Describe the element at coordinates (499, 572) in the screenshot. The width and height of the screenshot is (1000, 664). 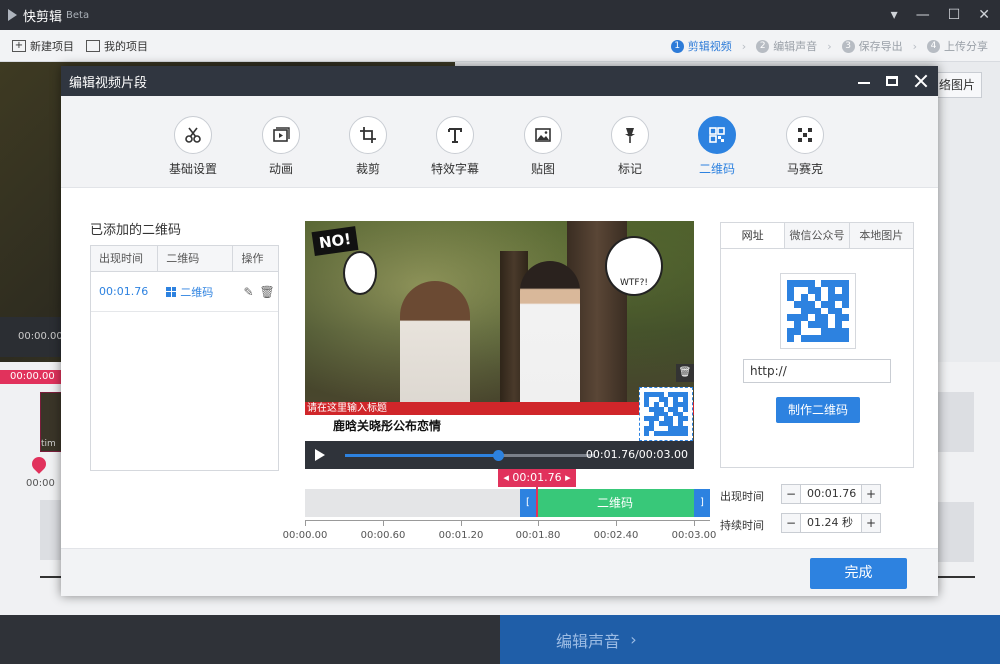
I see `dialog-footer: 完成` at that location.